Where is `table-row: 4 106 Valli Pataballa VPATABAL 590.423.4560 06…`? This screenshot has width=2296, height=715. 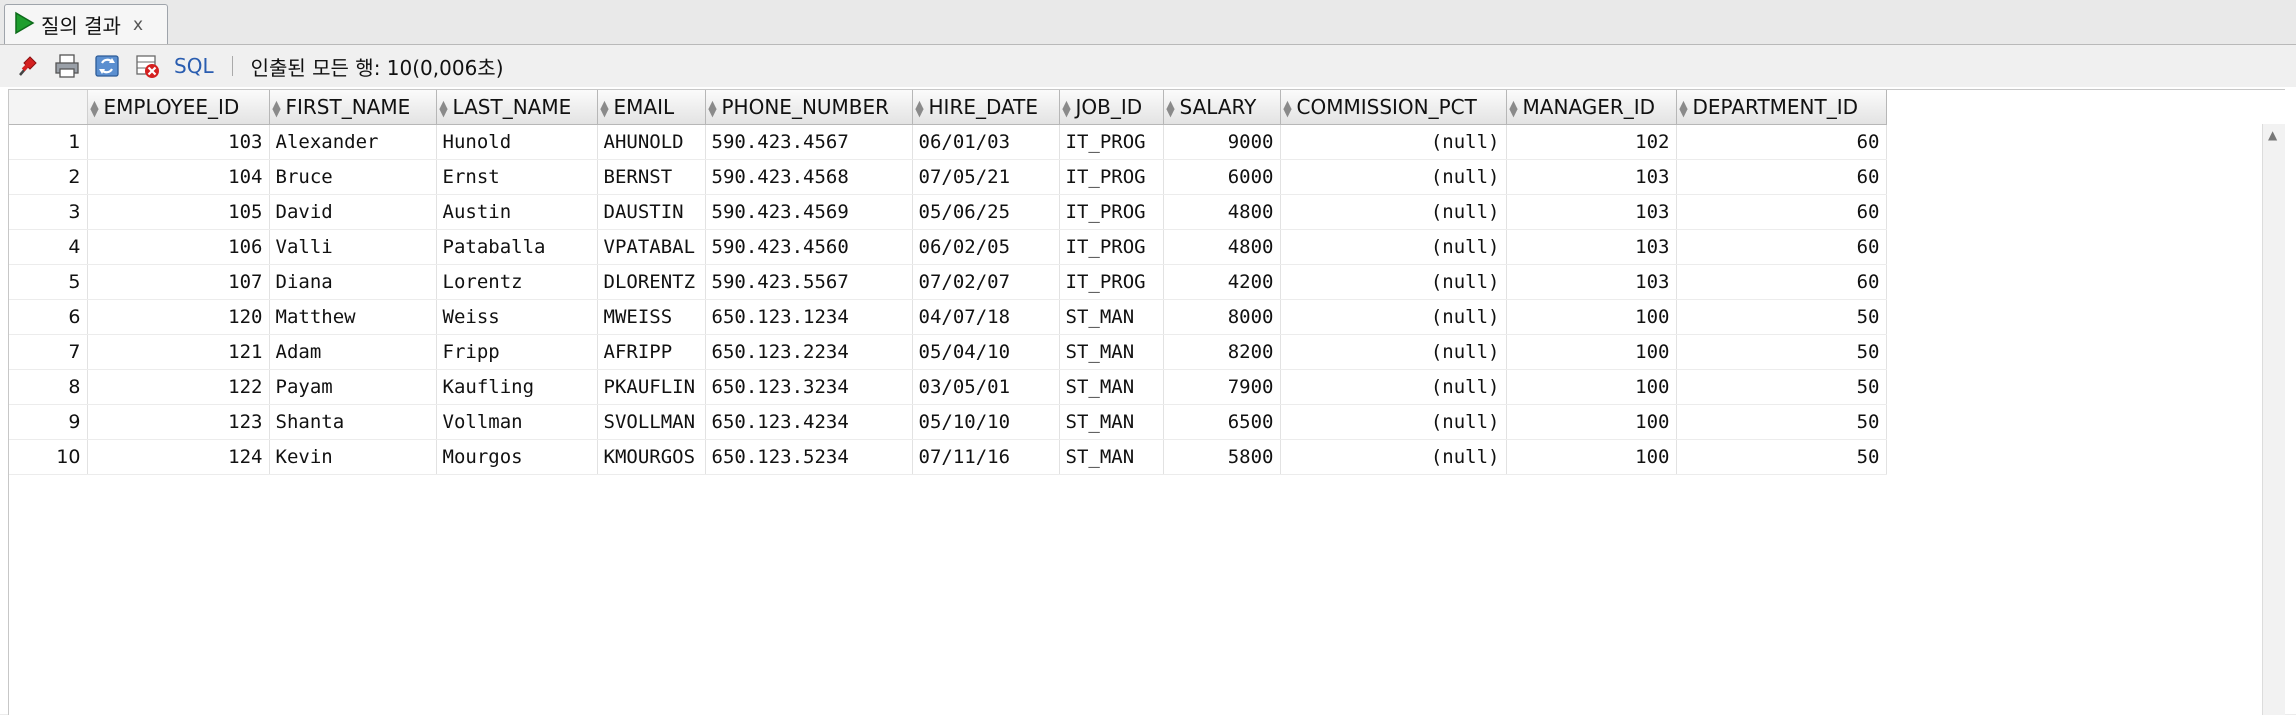
table-row: 4 106 Valli Pataballa VPATABAL 590.423.4560 06… is located at coordinates (948, 247).